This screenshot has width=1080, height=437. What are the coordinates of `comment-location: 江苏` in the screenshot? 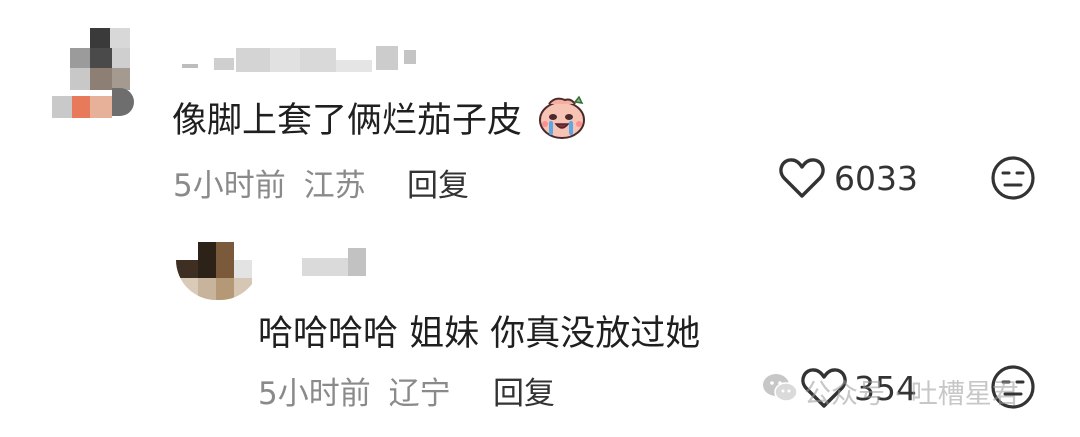 It's located at (334, 186).